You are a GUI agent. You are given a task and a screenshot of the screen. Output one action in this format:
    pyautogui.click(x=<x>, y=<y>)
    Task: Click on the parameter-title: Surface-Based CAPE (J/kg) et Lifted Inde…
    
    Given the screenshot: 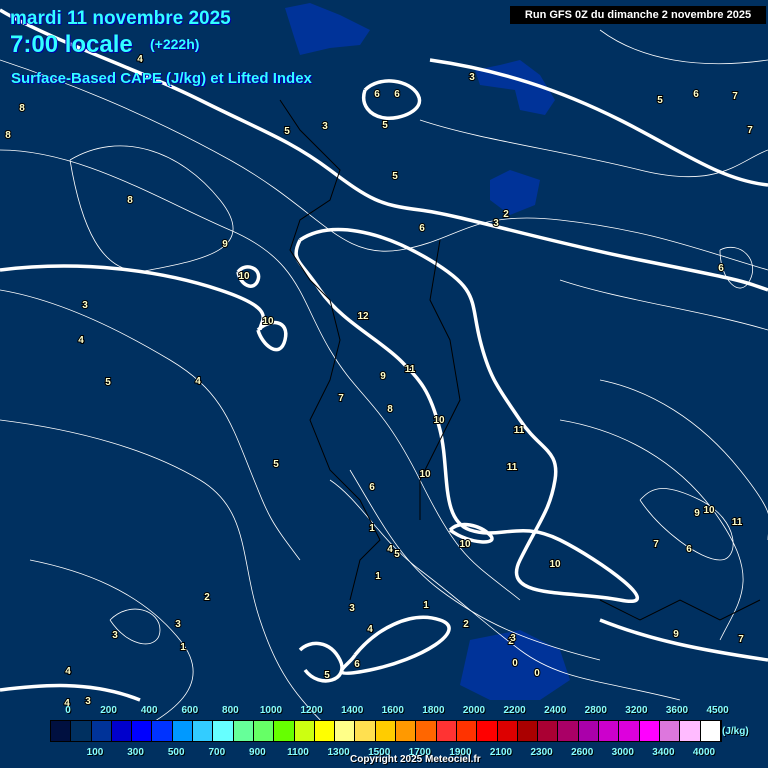 What is the action you would take?
    pyautogui.click(x=161, y=78)
    